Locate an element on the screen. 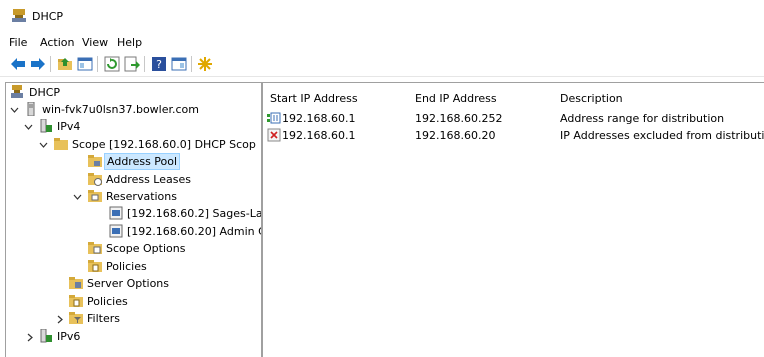 This screenshot has height=357, width=764. tree-node-address-leases: Address Leases is located at coordinates (131, 179).